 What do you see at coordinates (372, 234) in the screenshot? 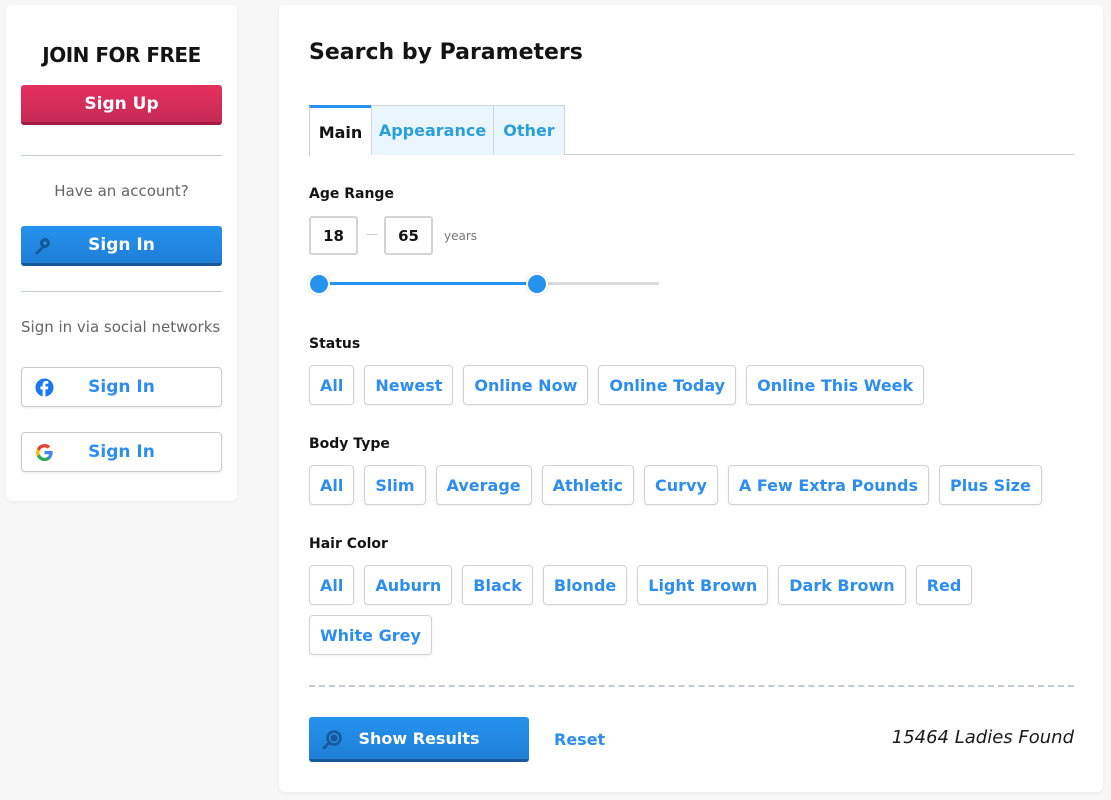
I see `age-range-dash` at bounding box center [372, 234].